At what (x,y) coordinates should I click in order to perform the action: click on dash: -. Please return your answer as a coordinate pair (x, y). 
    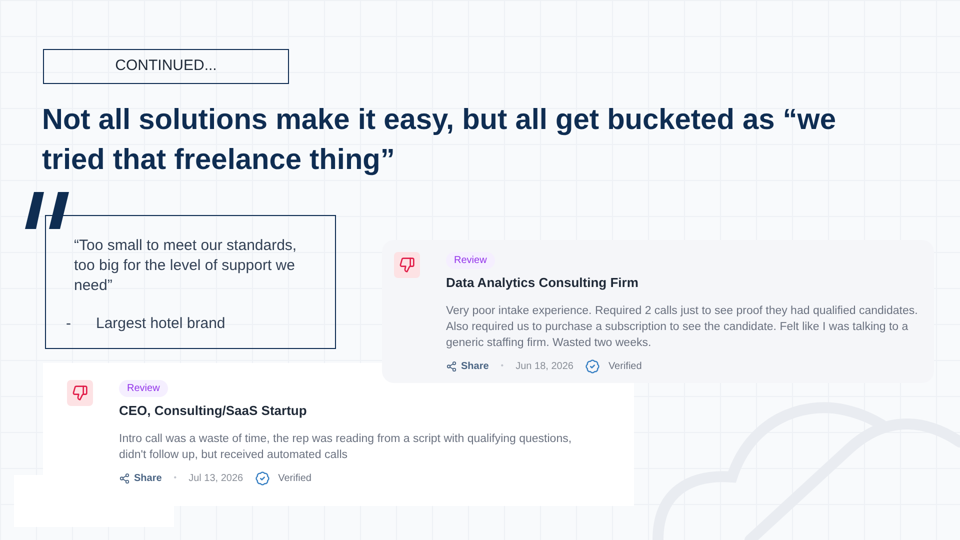
    Looking at the image, I should click on (69, 324).